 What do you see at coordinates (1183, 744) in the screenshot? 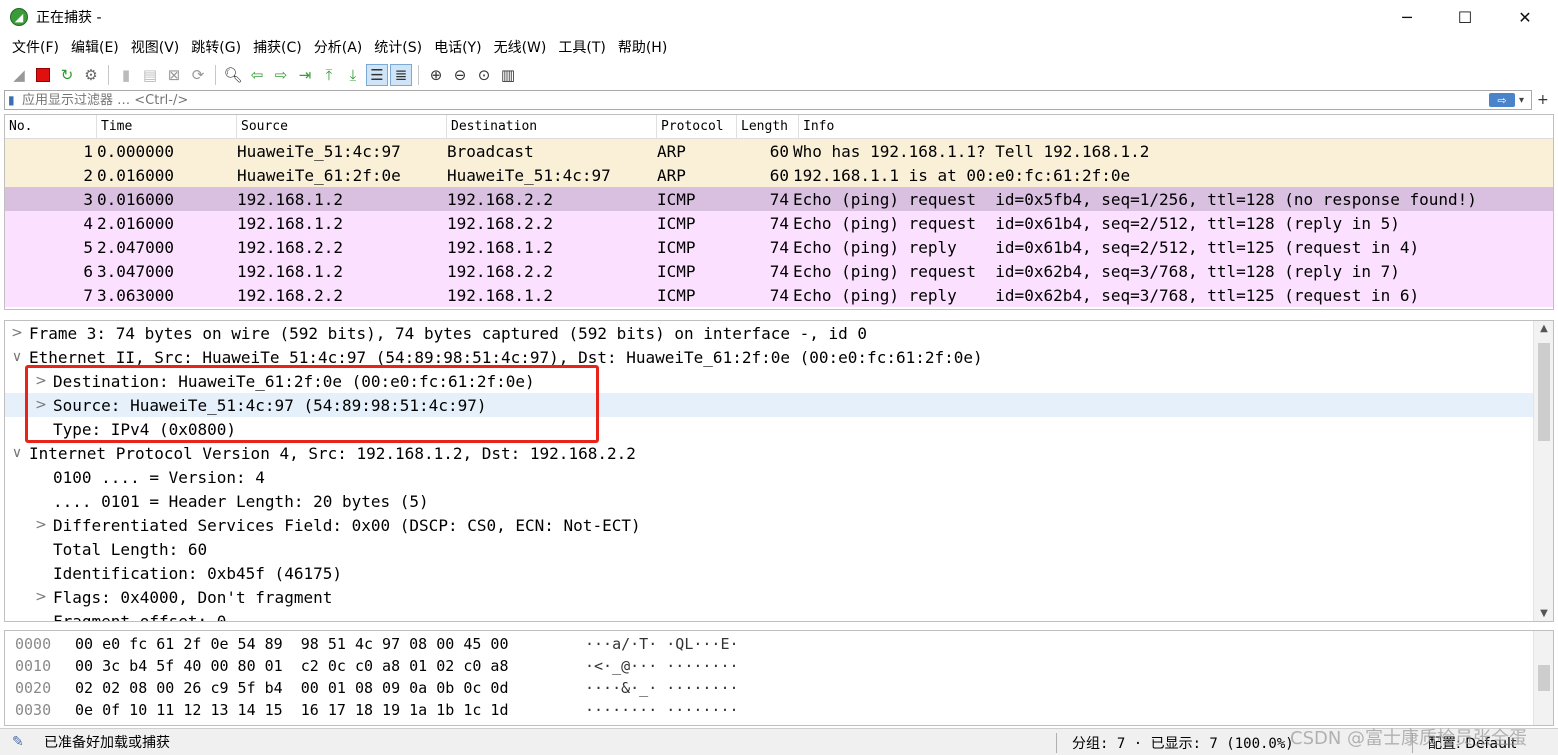
I see `packet-count: 分组: 7 · 已显示: 7 (100.0%)` at bounding box center [1183, 744].